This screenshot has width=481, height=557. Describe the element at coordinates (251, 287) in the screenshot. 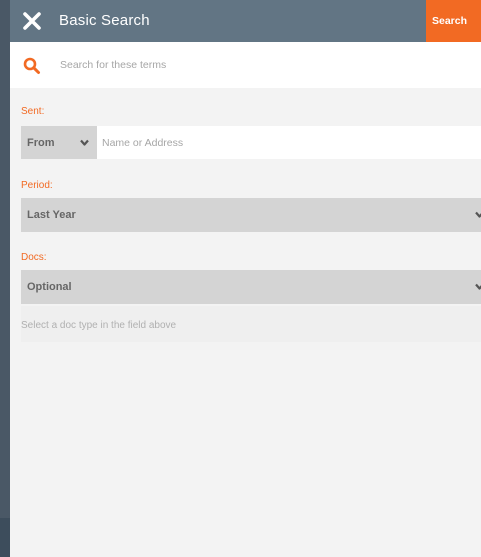

I see `docs-select: Optional` at that location.